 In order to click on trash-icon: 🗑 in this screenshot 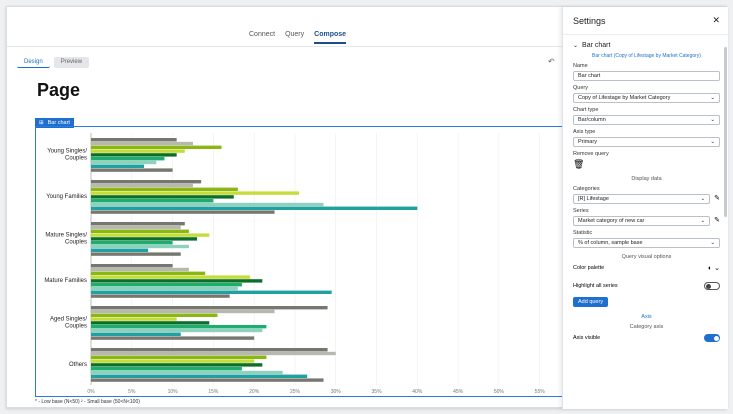, I will do `click(646, 164)`.